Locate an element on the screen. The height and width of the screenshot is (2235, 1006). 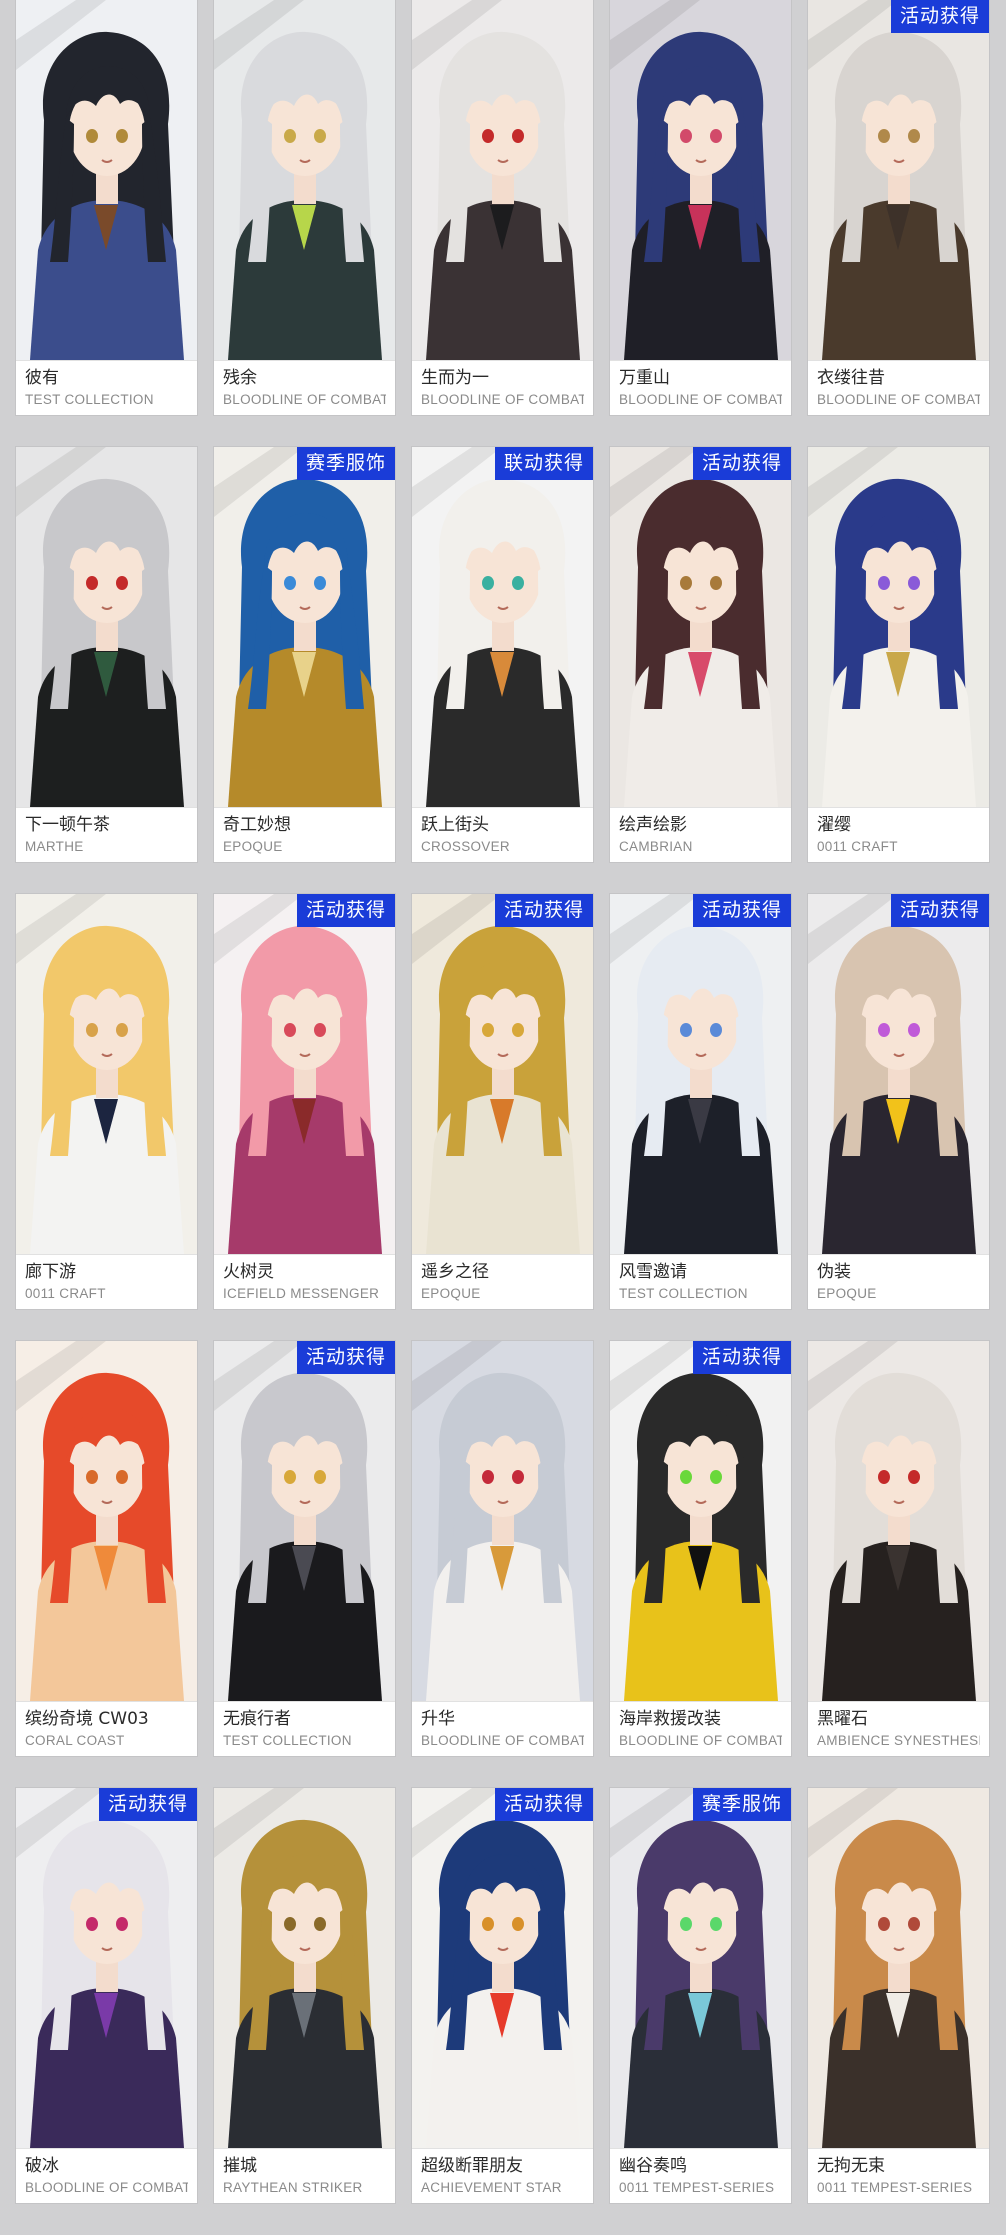
skin-card: 活动获得 遥乡之径 EPOQUE is located at coordinates (502, 1101).